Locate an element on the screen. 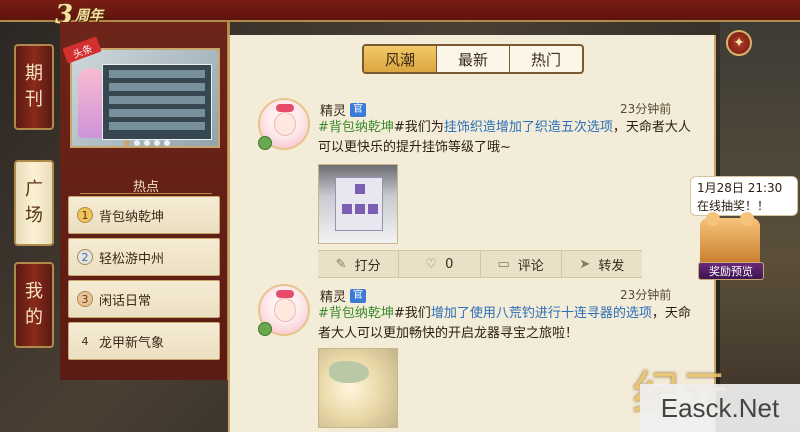 The width and height of the screenshot is (800, 432). side-tab-label: 我 is located at coordinates (34, 291).